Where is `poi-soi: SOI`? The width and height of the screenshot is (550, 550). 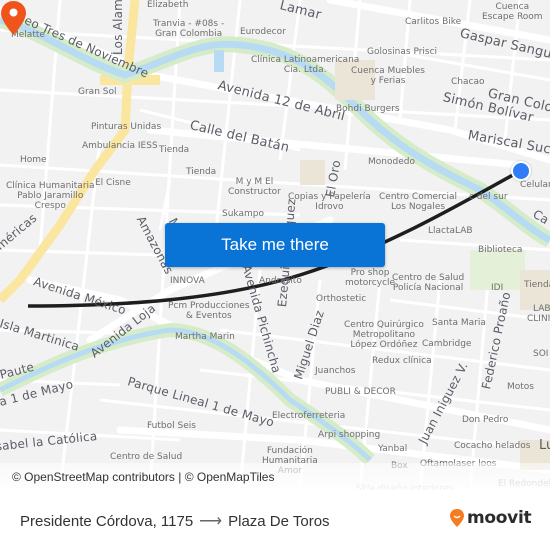
poi-soi: SOI is located at coordinates (541, 354).